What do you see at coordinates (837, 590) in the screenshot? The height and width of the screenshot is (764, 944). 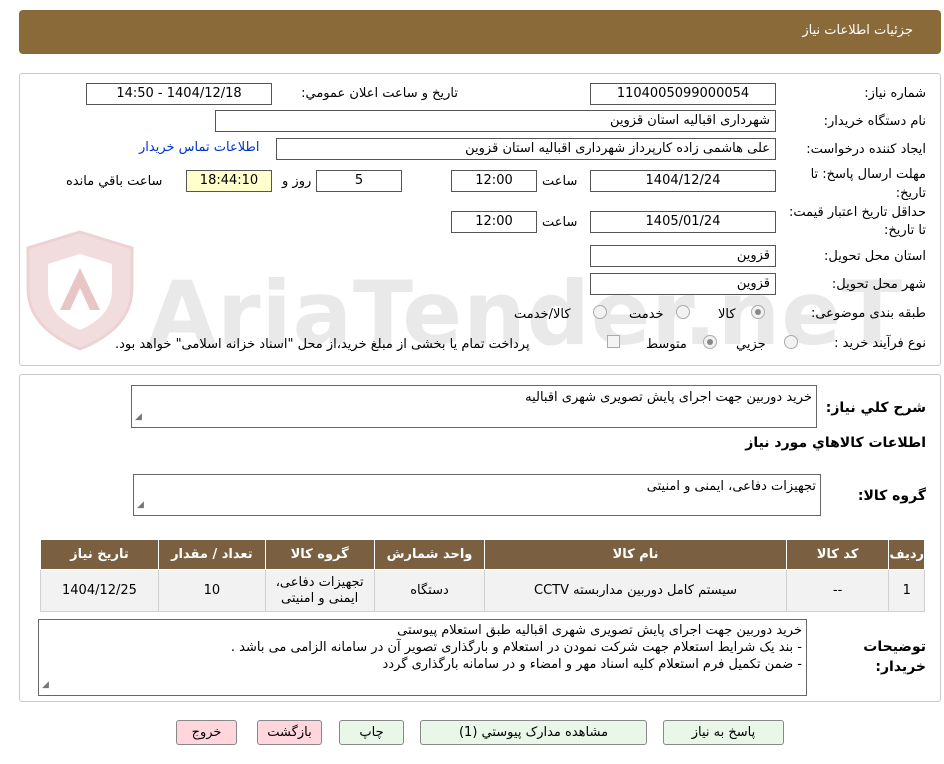 I see `cell-item-code: --` at bounding box center [837, 590].